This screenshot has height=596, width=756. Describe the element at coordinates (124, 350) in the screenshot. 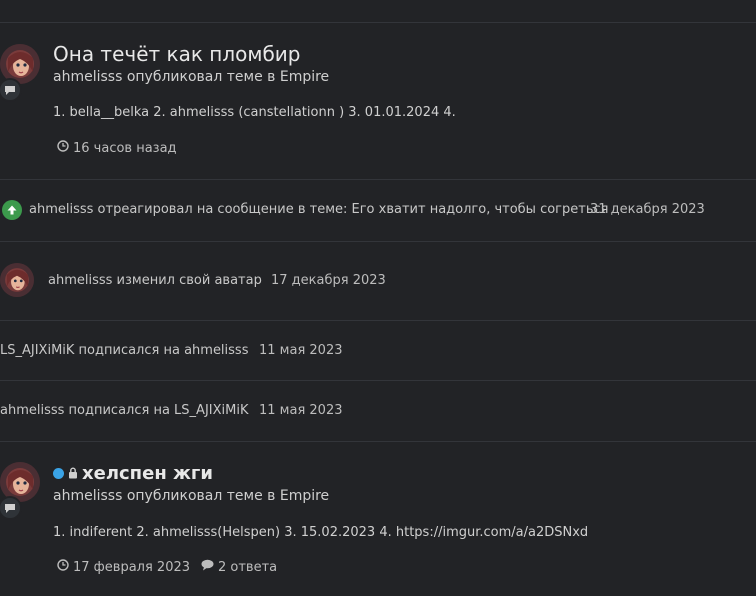

I see `activity-text: LS_AJIXiMiK подписался на ahmelisss` at that location.